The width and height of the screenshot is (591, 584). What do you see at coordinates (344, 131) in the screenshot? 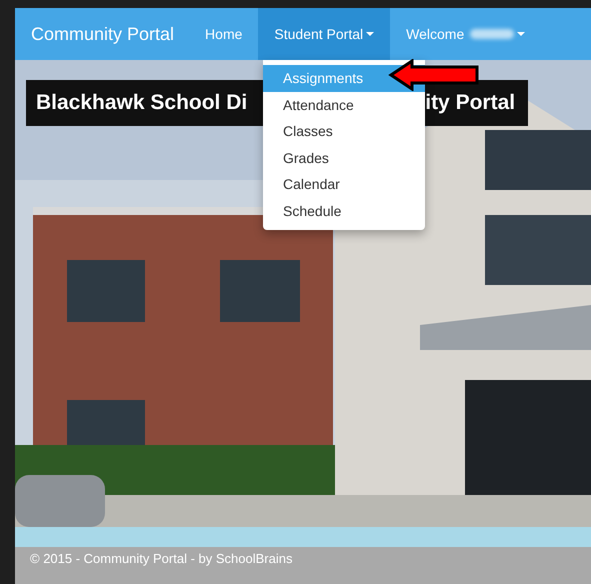
I see `menu-item: Classes` at bounding box center [344, 131].